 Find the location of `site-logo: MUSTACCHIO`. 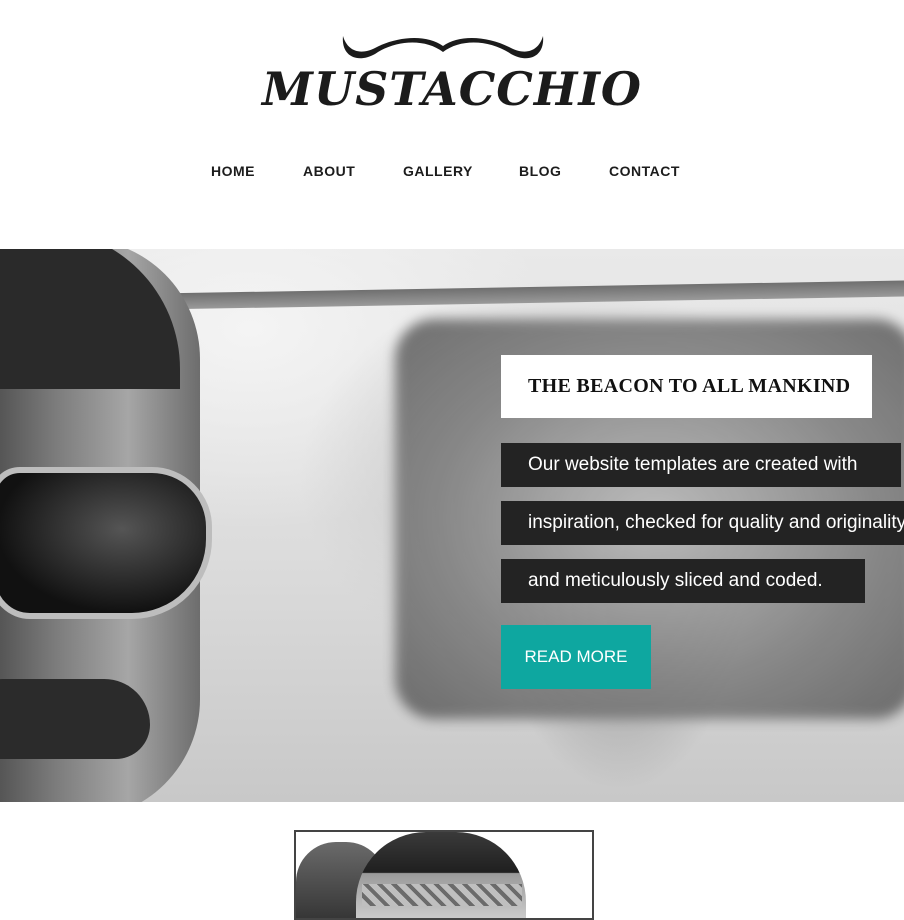

site-logo: MUSTACCHIO is located at coordinates (452, 89).